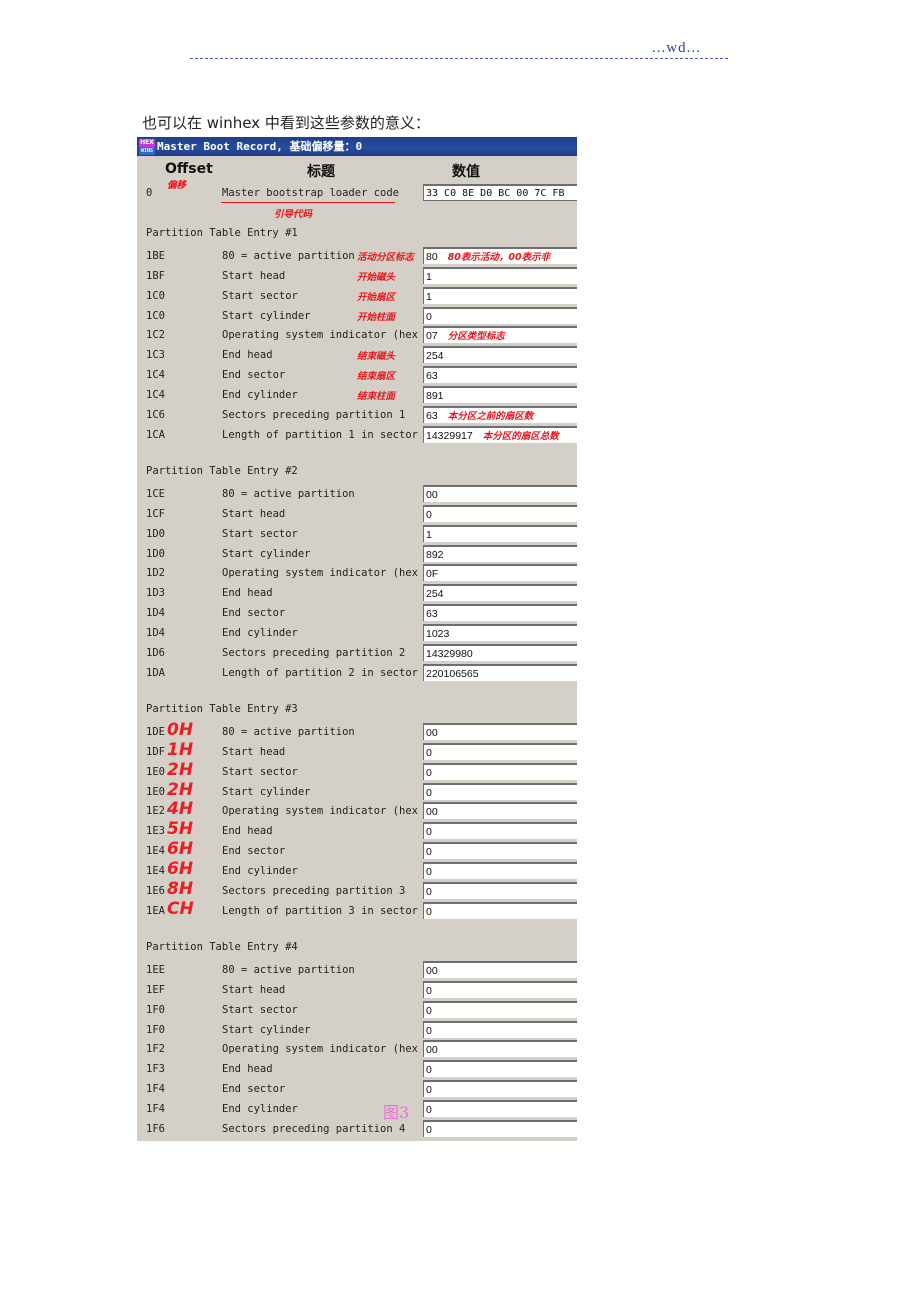 This screenshot has width=920, height=1302. Describe the element at coordinates (357, 1030) in the screenshot. I see `table-row: 1F0 Start cylinder 0` at that location.